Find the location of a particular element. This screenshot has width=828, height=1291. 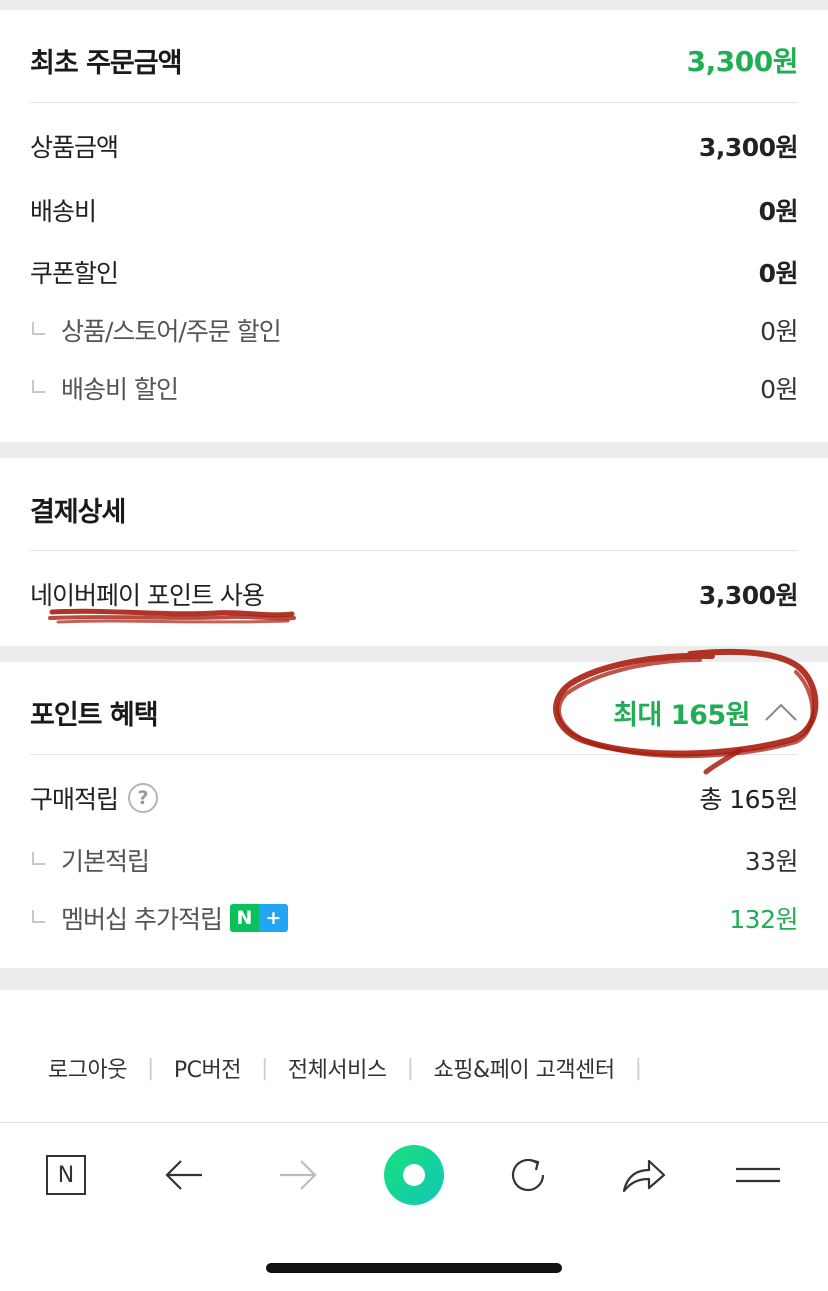

shipping-discount-row: 배송비 할인 0원 is located at coordinates (414, 388).